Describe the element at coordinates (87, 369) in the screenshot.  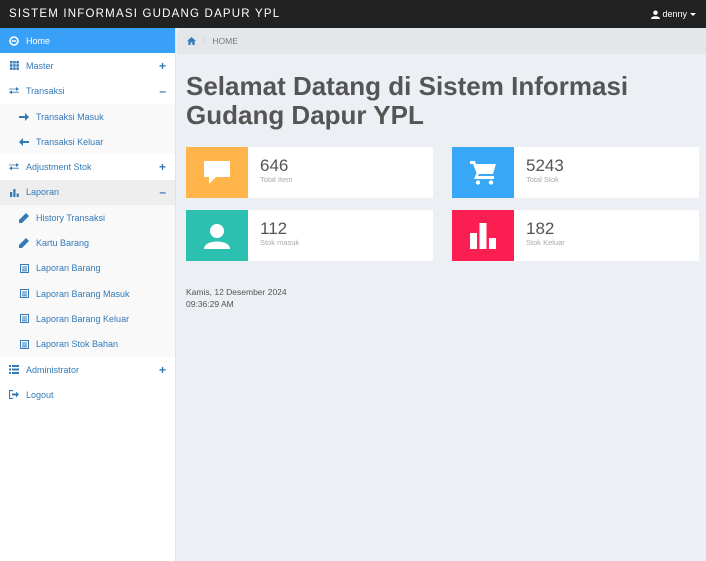
I see `sidebar-item-administrator: Administrator +` at that location.